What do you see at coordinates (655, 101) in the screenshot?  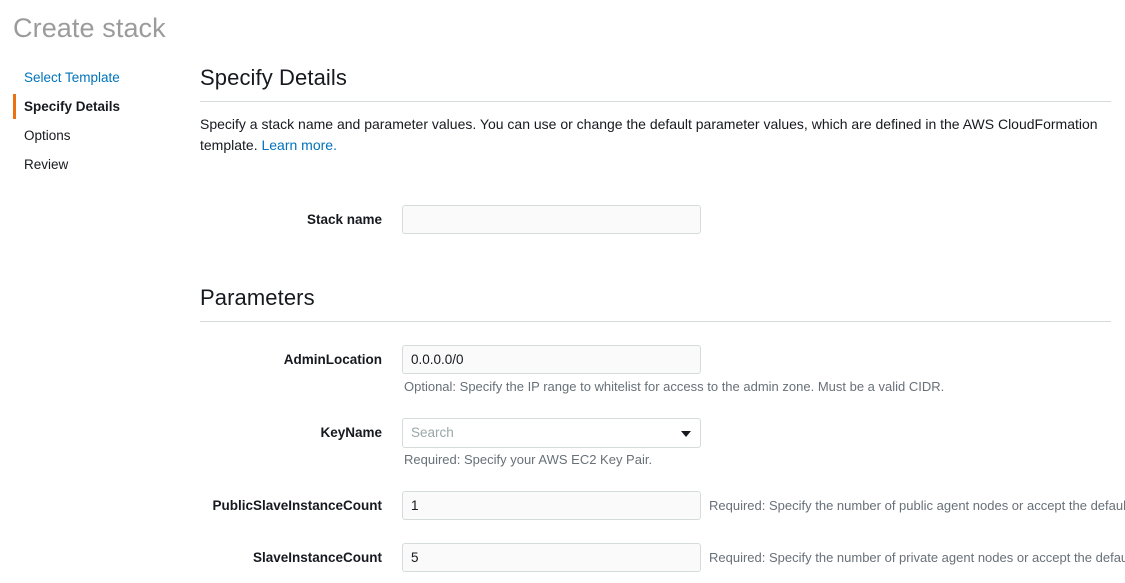 I see `section-divider` at bounding box center [655, 101].